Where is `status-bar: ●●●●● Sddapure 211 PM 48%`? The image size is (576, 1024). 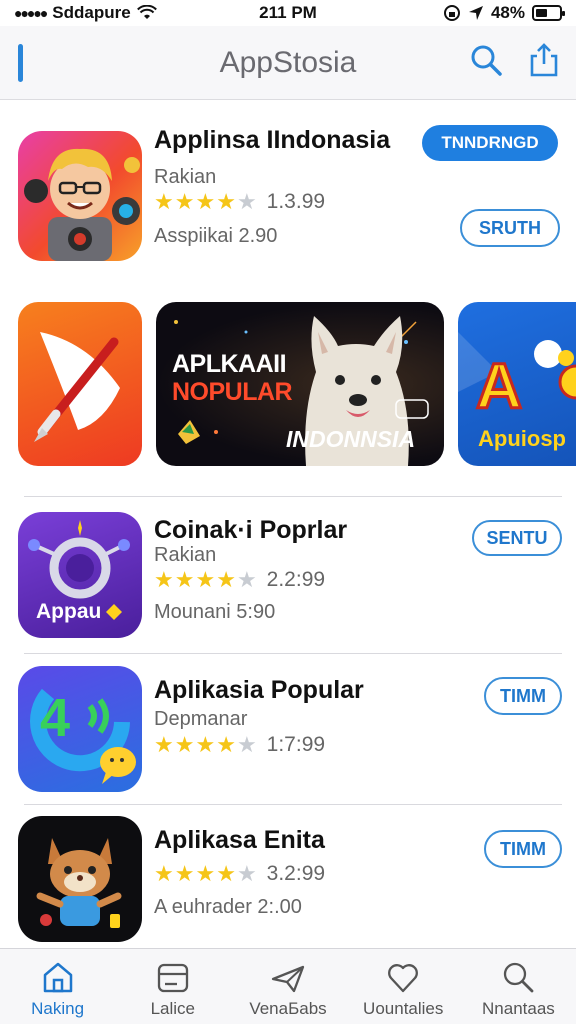 status-bar: ●●●●● Sddapure 211 PM 48% is located at coordinates (288, 13).